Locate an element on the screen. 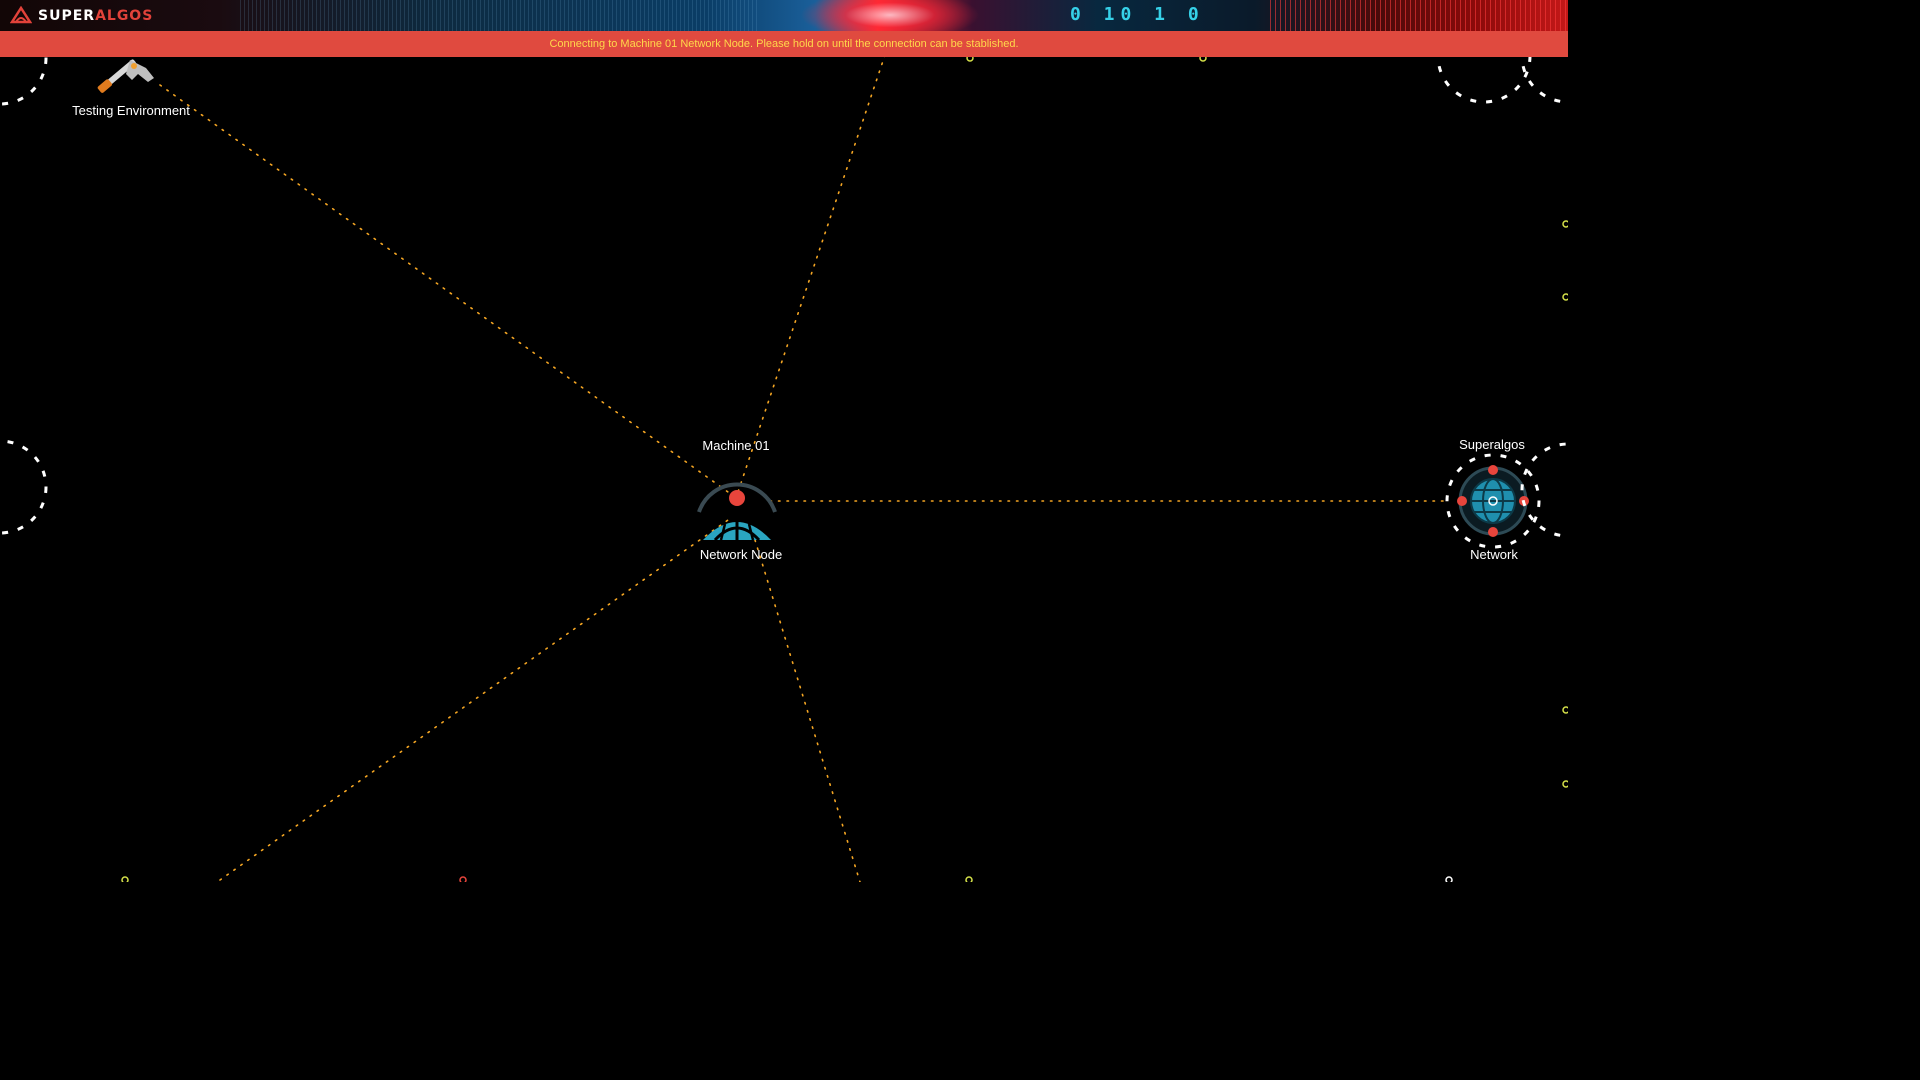 This screenshot has width=1920, height=1080. superalgos-logo-icon is located at coordinates (21, 15).